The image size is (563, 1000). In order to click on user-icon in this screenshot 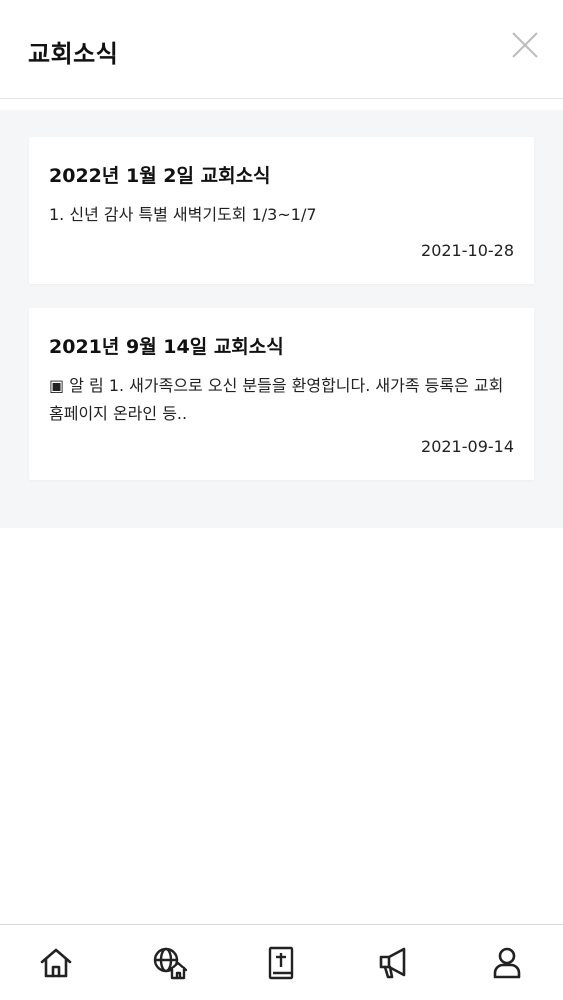, I will do `click(507, 963)`.